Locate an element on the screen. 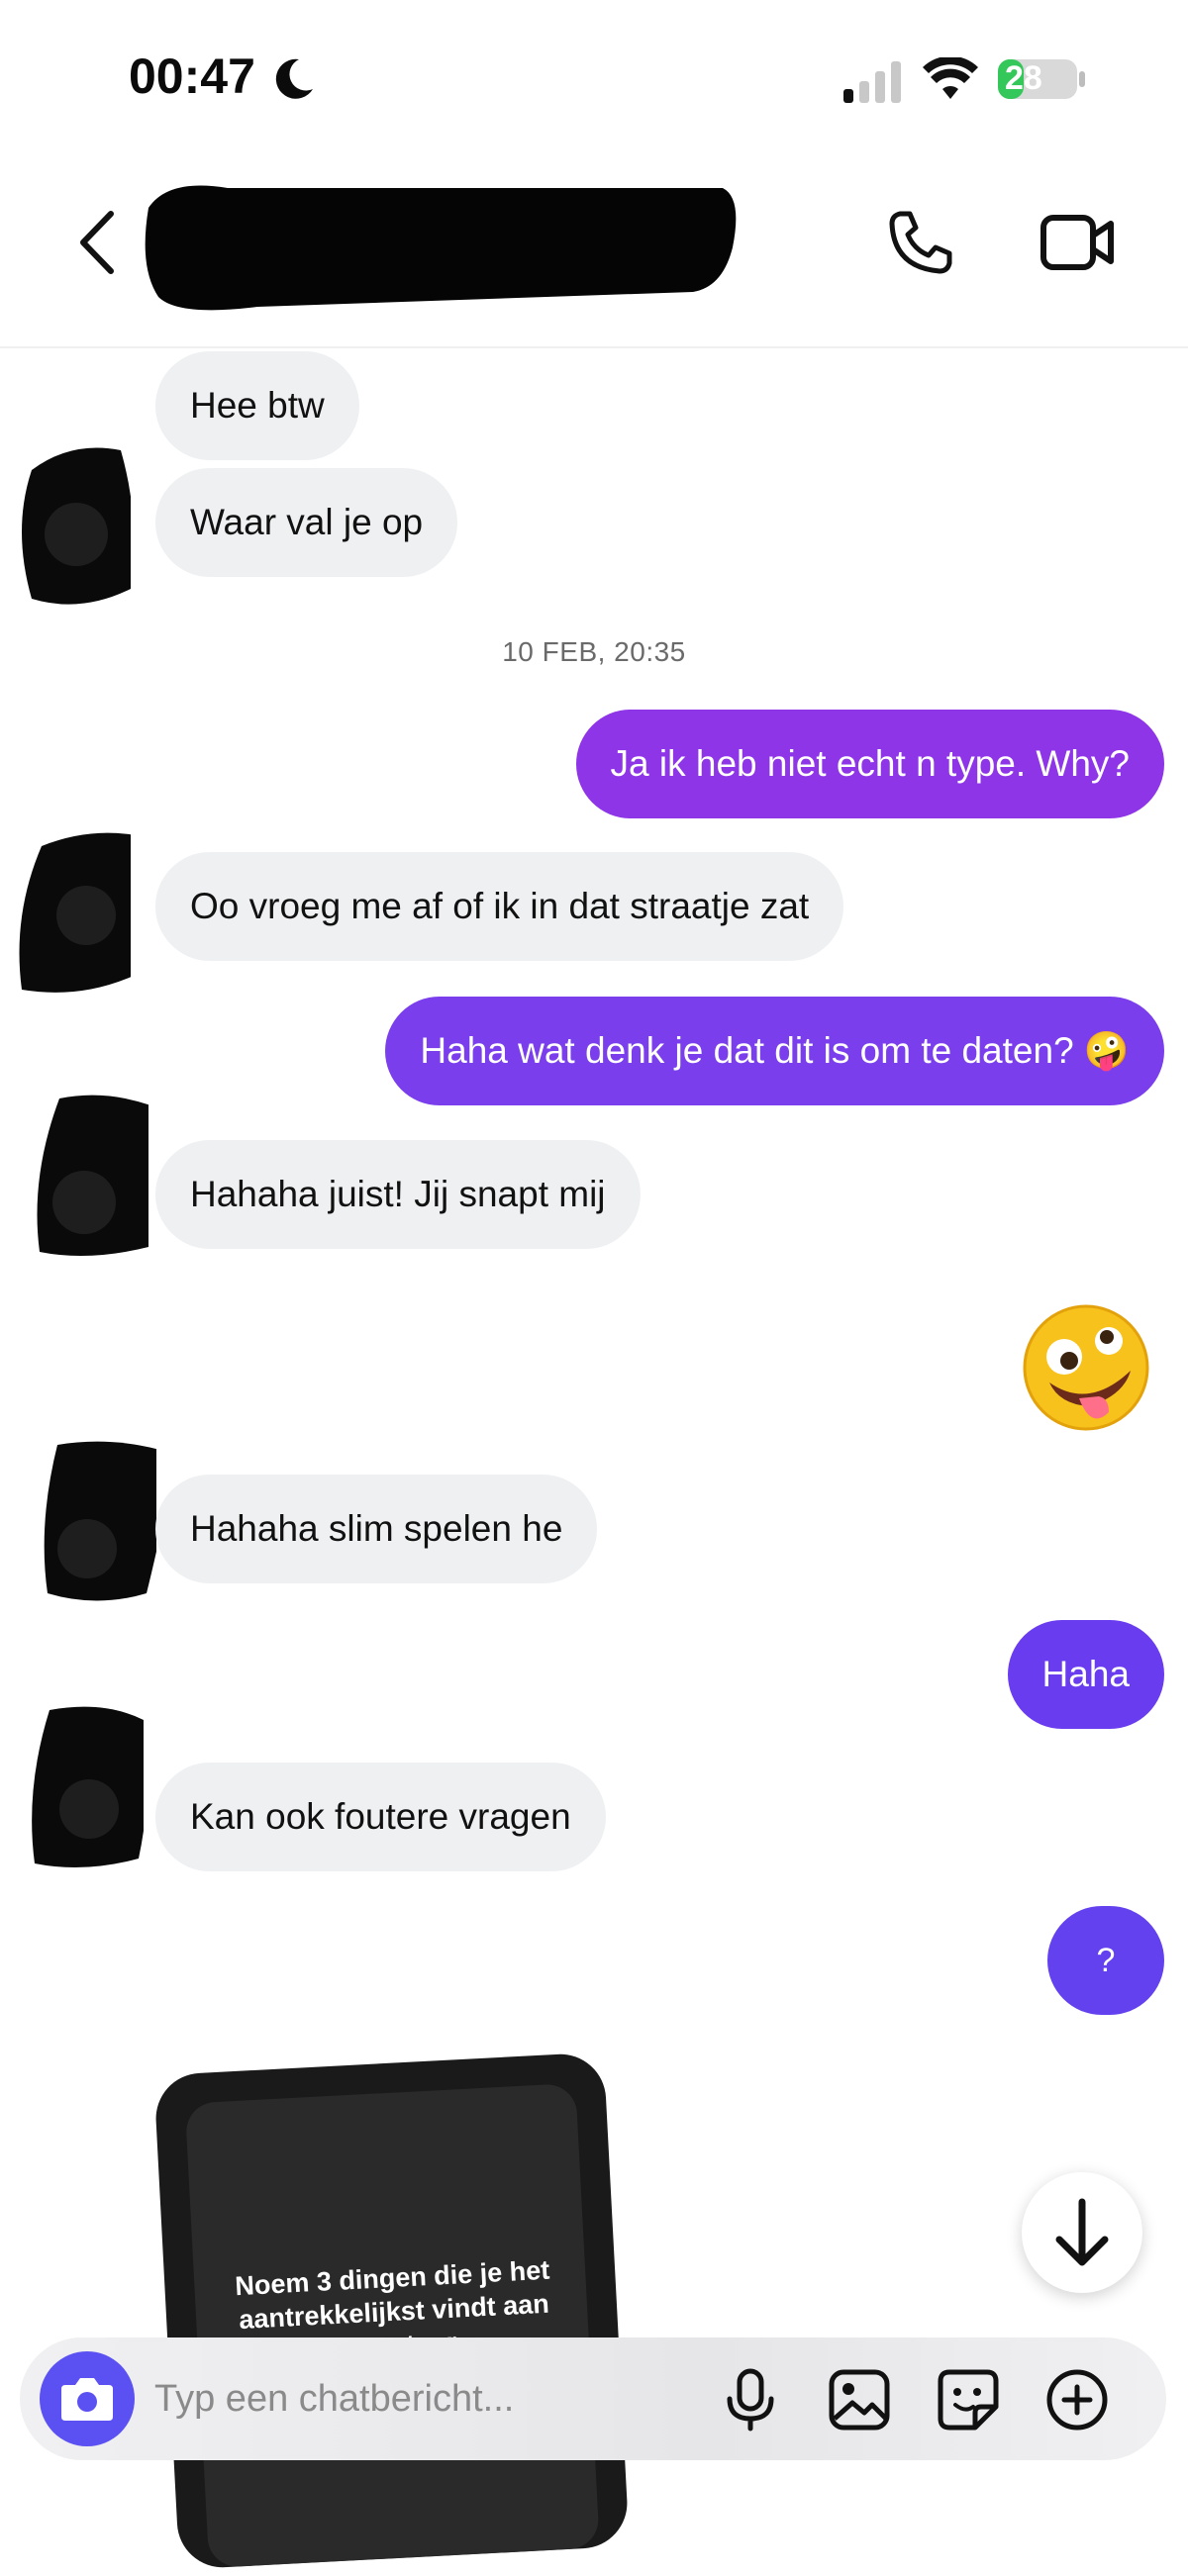 The width and height of the screenshot is (1188, 2576). camera-button is located at coordinates (88, 2398).